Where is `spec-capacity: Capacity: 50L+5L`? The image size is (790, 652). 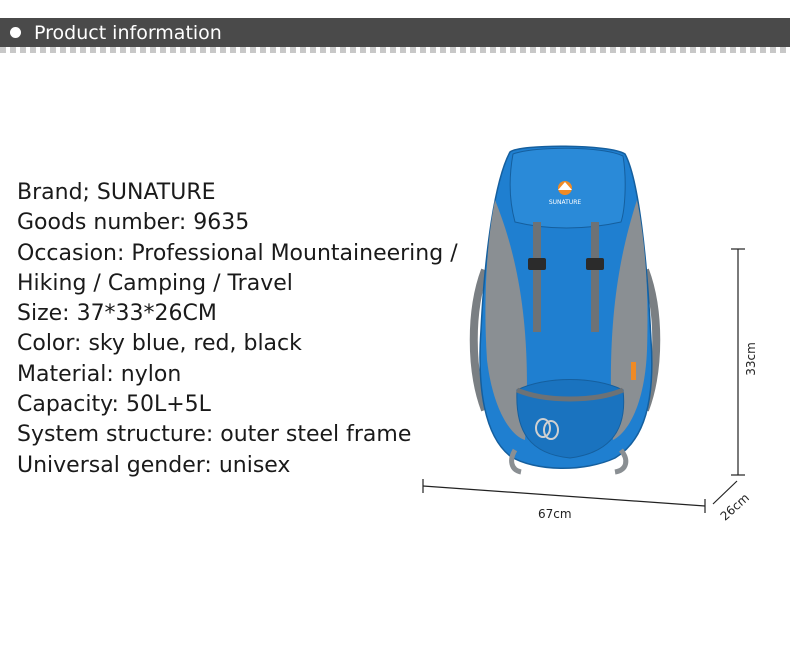
spec-capacity: Capacity: 50L+5L is located at coordinates (114, 405).